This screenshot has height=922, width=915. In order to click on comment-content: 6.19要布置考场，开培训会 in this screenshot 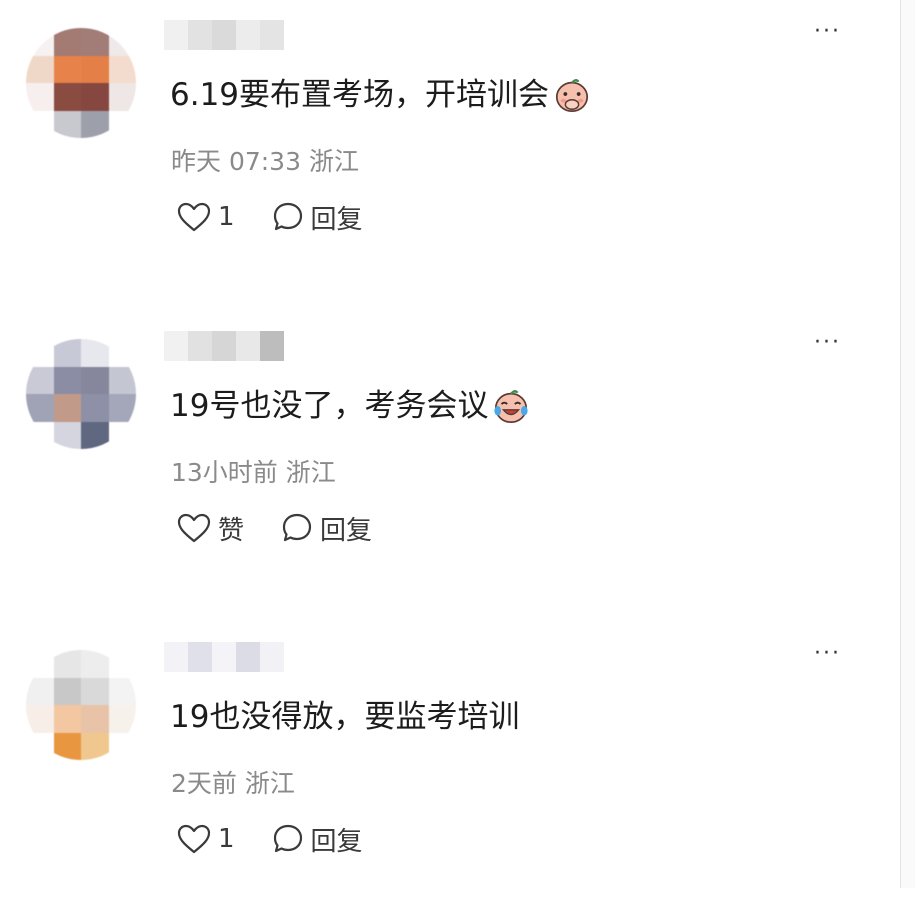, I will do `click(380, 95)`.